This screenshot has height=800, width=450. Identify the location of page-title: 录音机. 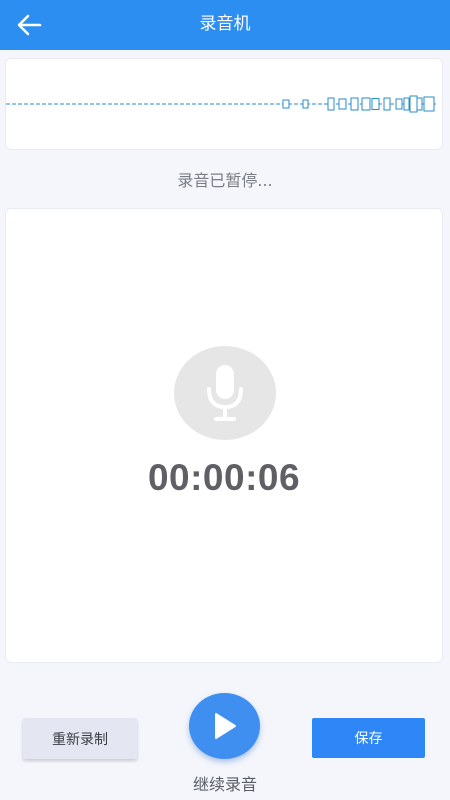
(225, 24).